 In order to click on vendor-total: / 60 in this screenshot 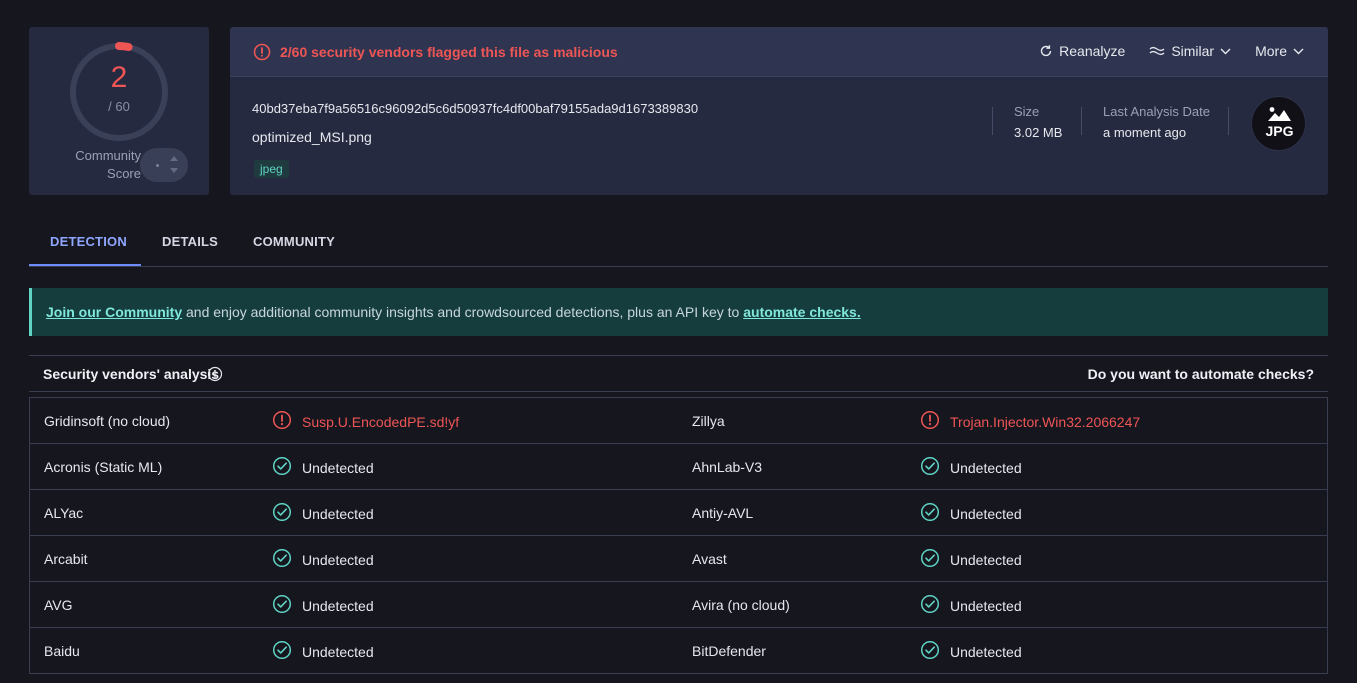, I will do `click(119, 106)`.